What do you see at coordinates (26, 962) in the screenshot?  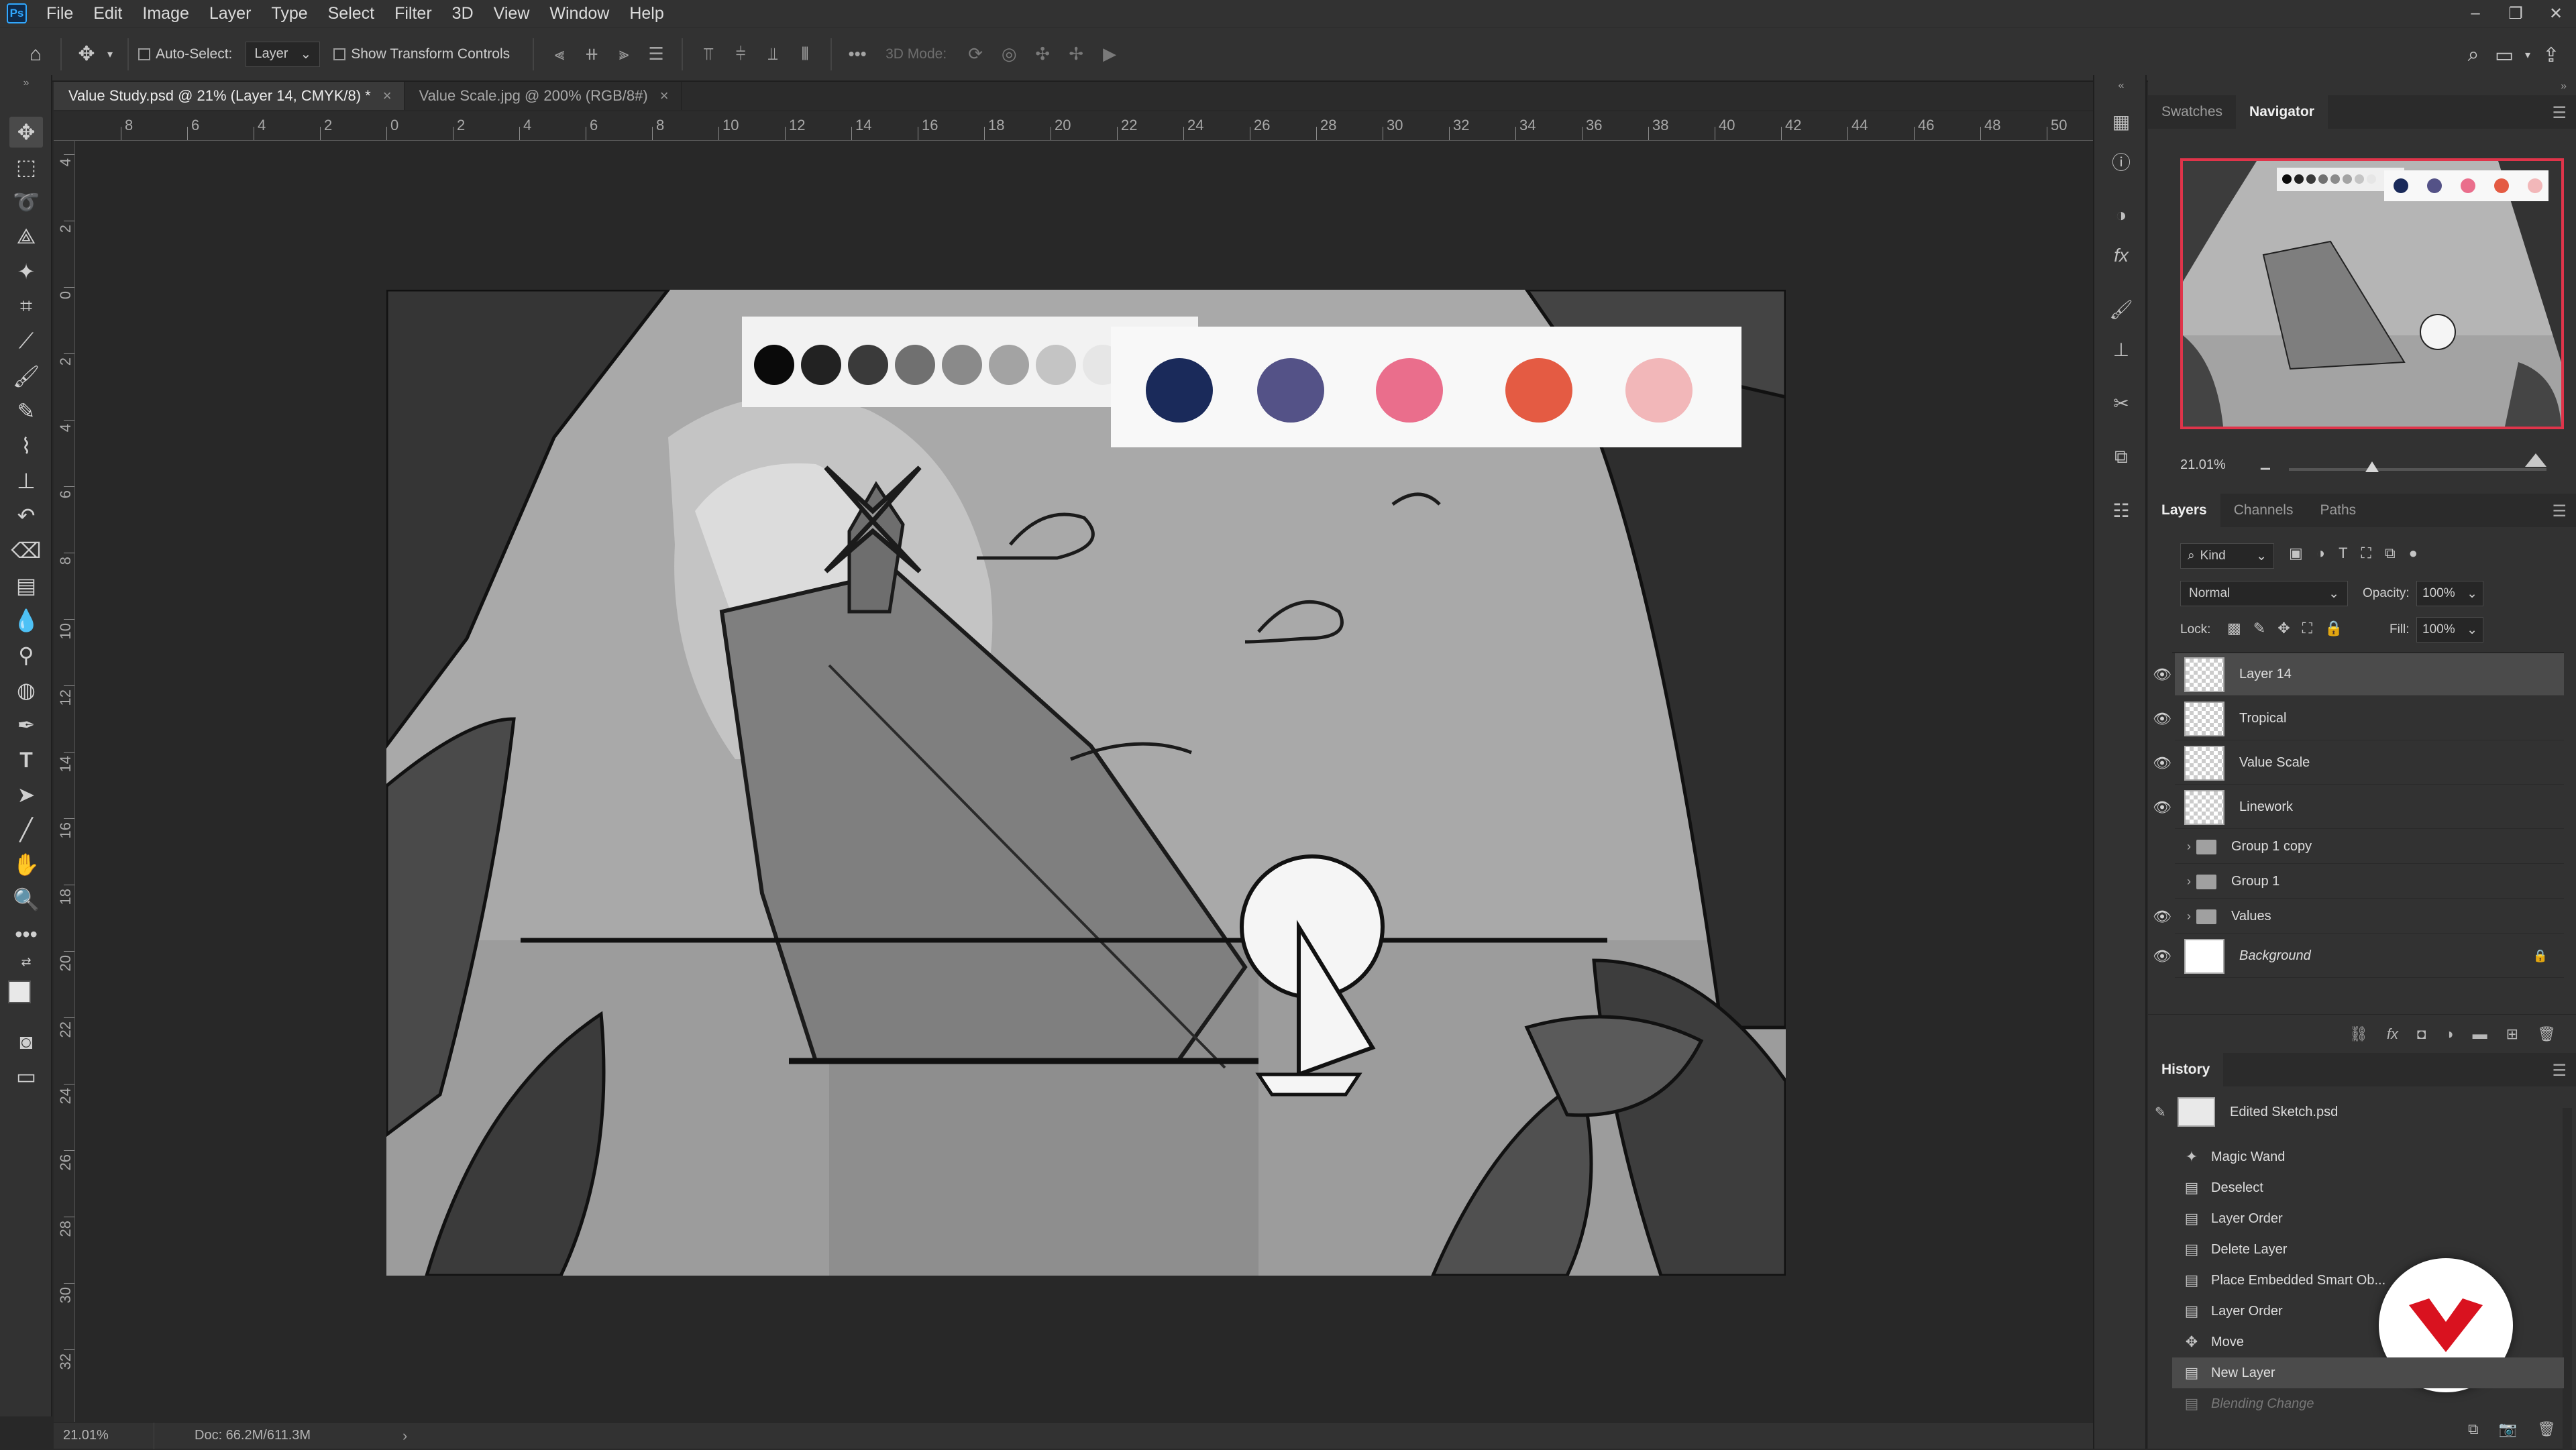 I see `swap-colors-icon: ⇄` at bounding box center [26, 962].